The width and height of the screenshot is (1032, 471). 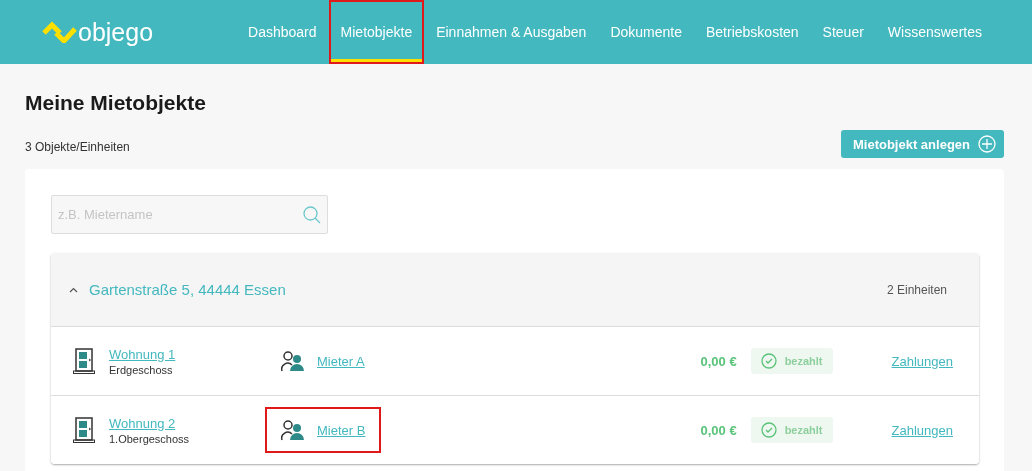 I want to click on object-count: 3 Objekte/Einheiten, so click(x=77, y=148).